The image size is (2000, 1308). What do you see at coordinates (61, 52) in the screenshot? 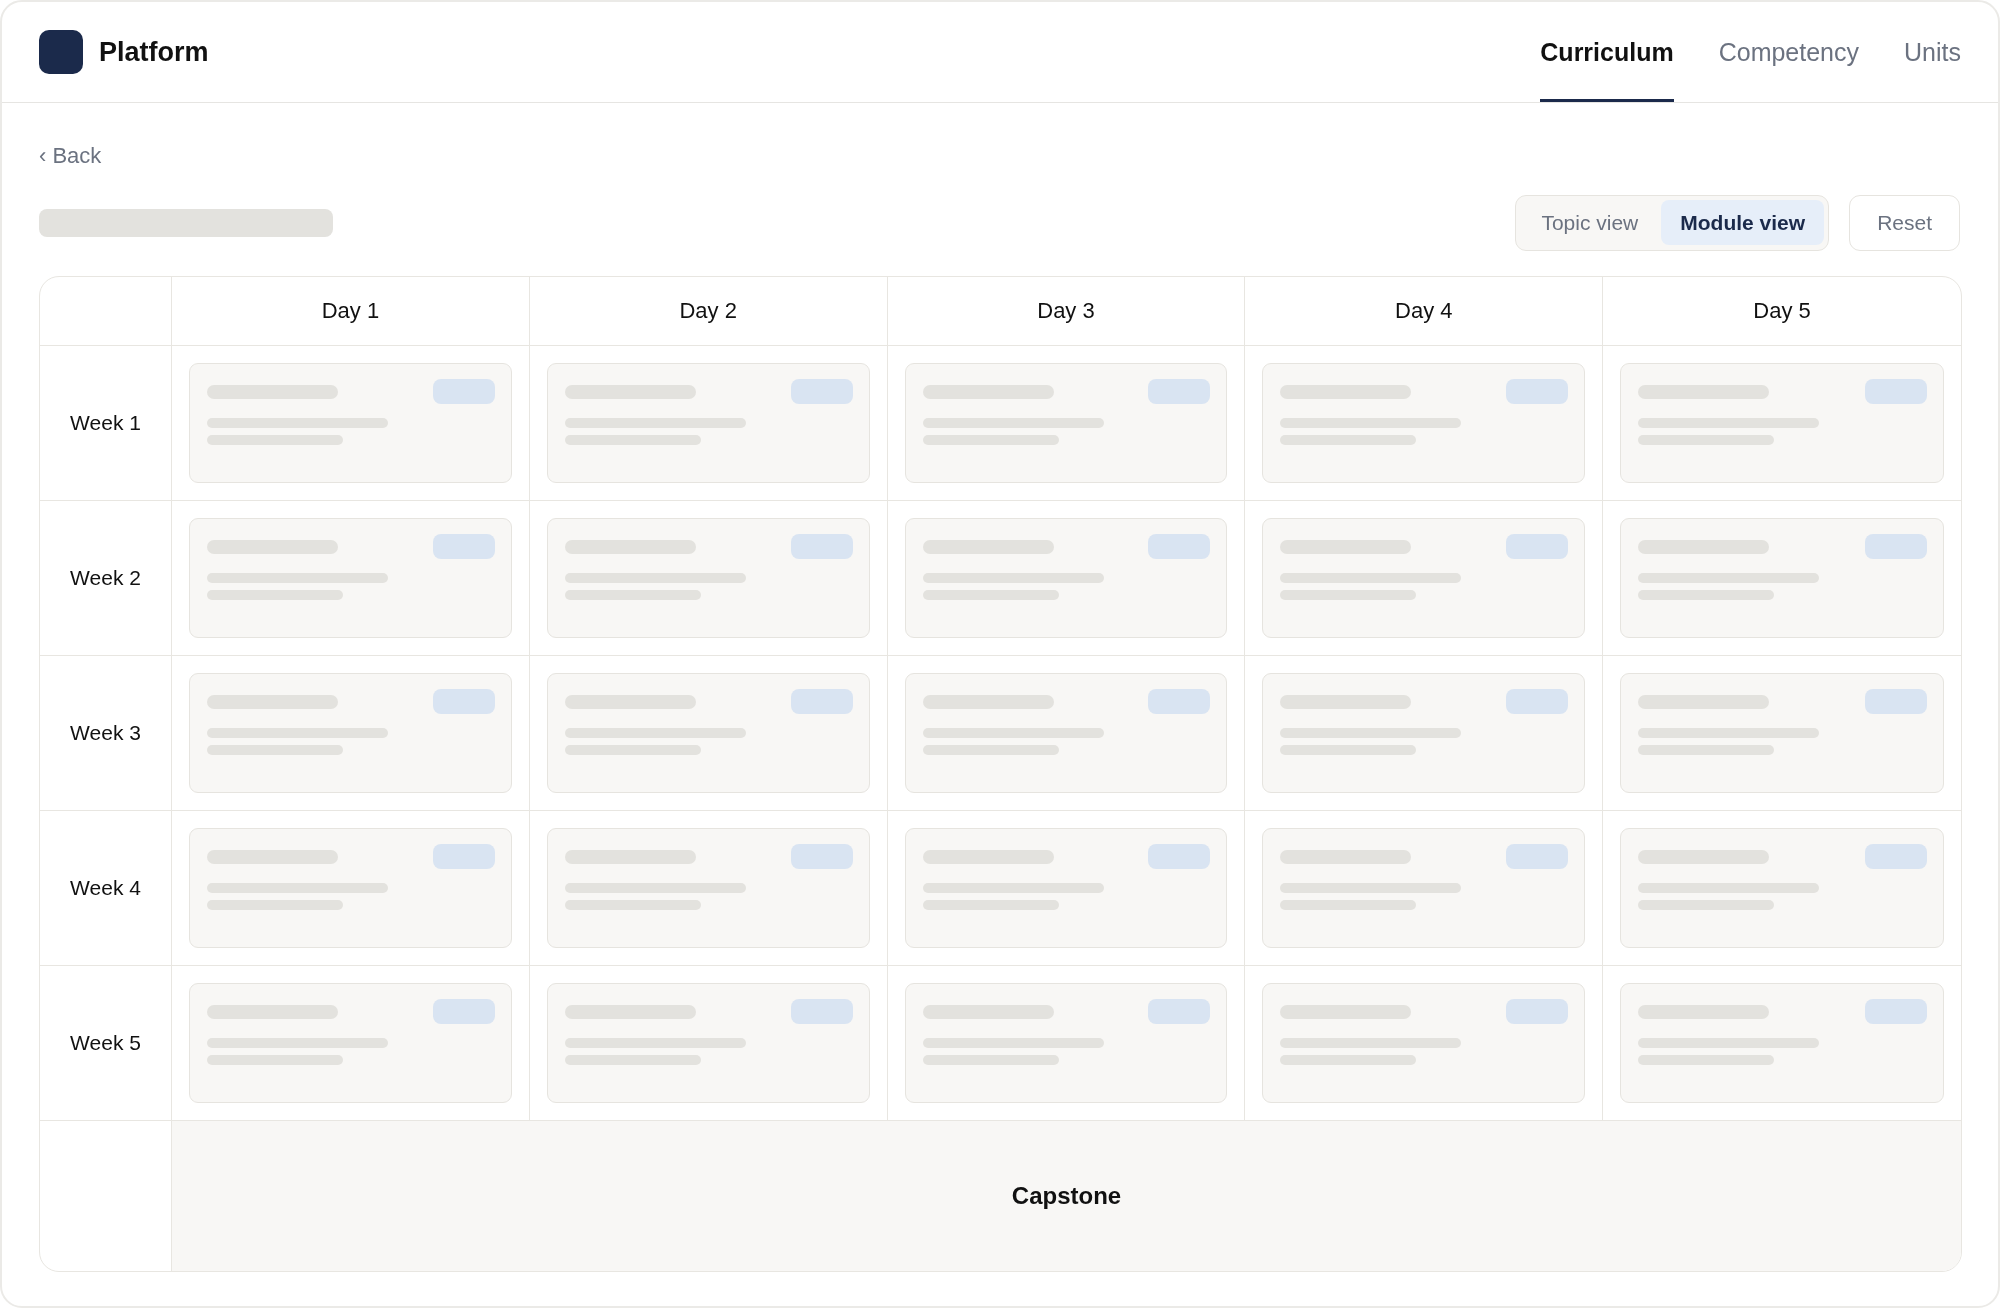
I see `logo-square-icon` at bounding box center [61, 52].